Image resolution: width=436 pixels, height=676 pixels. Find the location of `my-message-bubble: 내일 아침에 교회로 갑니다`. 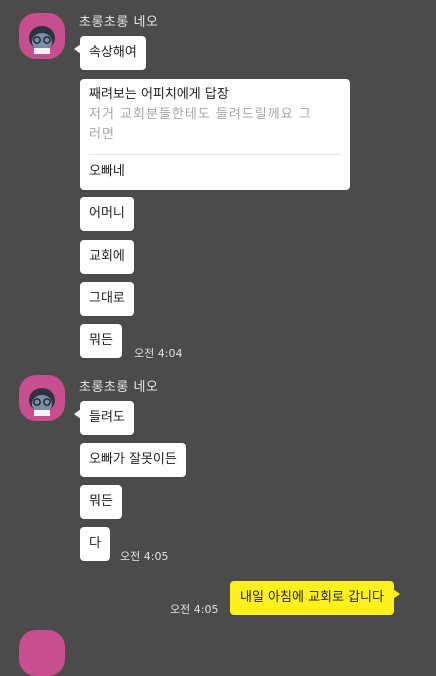

my-message-bubble: 내일 아침에 교회로 갑니다 is located at coordinates (315, 598).